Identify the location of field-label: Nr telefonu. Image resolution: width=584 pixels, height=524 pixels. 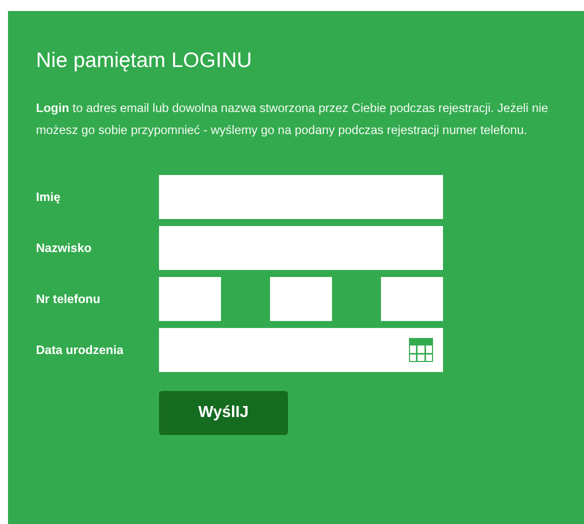
(69, 299).